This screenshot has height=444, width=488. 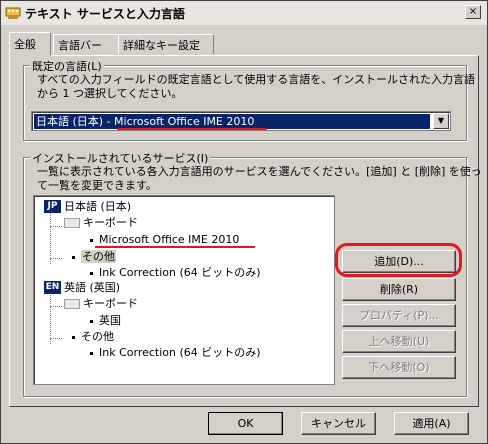 I want to click on dropdown-arrow-icon: ▼, so click(x=441, y=121).